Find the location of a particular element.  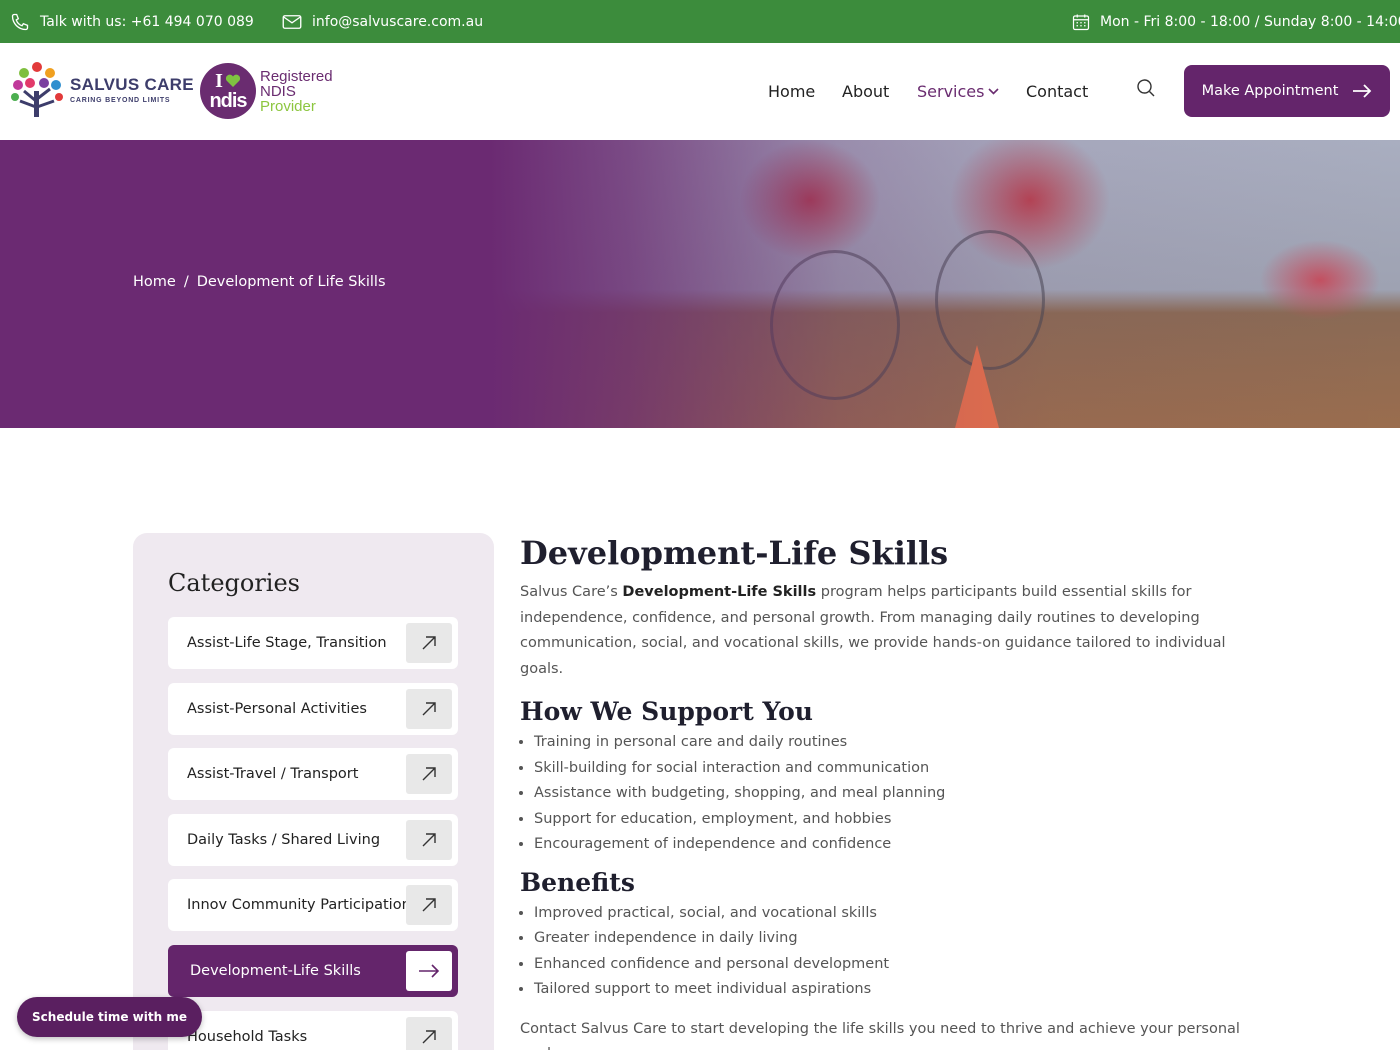

email-text: info@salvuscare.com.au is located at coordinates (398, 21).